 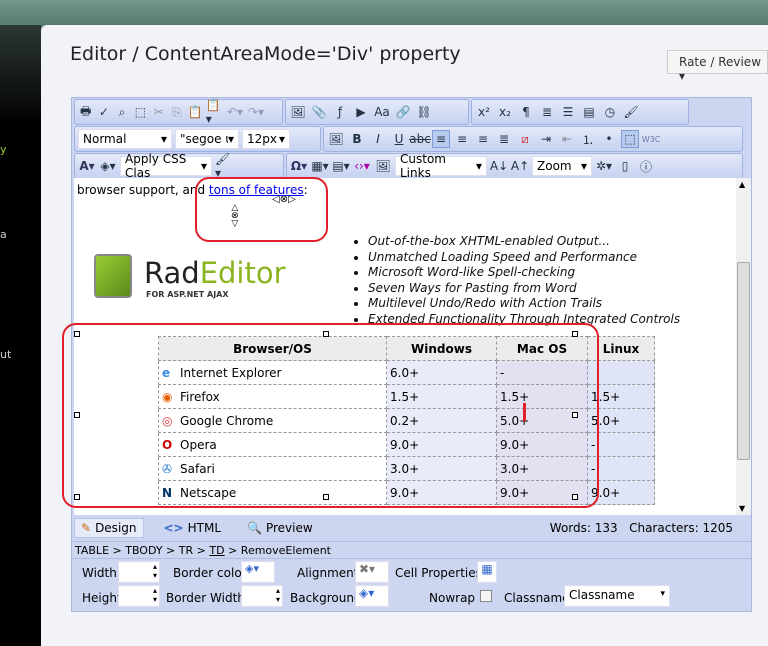 What do you see at coordinates (588, 139) in the screenshot?
I see `numbered-list-icon: ⒈` at bounding box center [588, 139].